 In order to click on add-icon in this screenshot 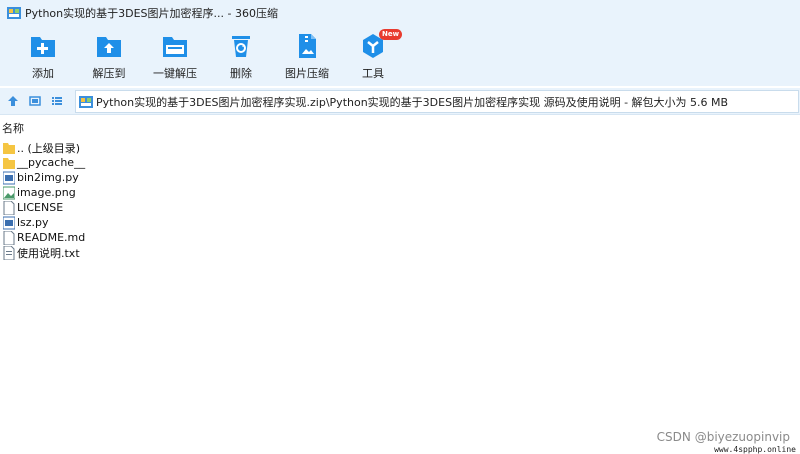, I will do `click(43, 47)`.